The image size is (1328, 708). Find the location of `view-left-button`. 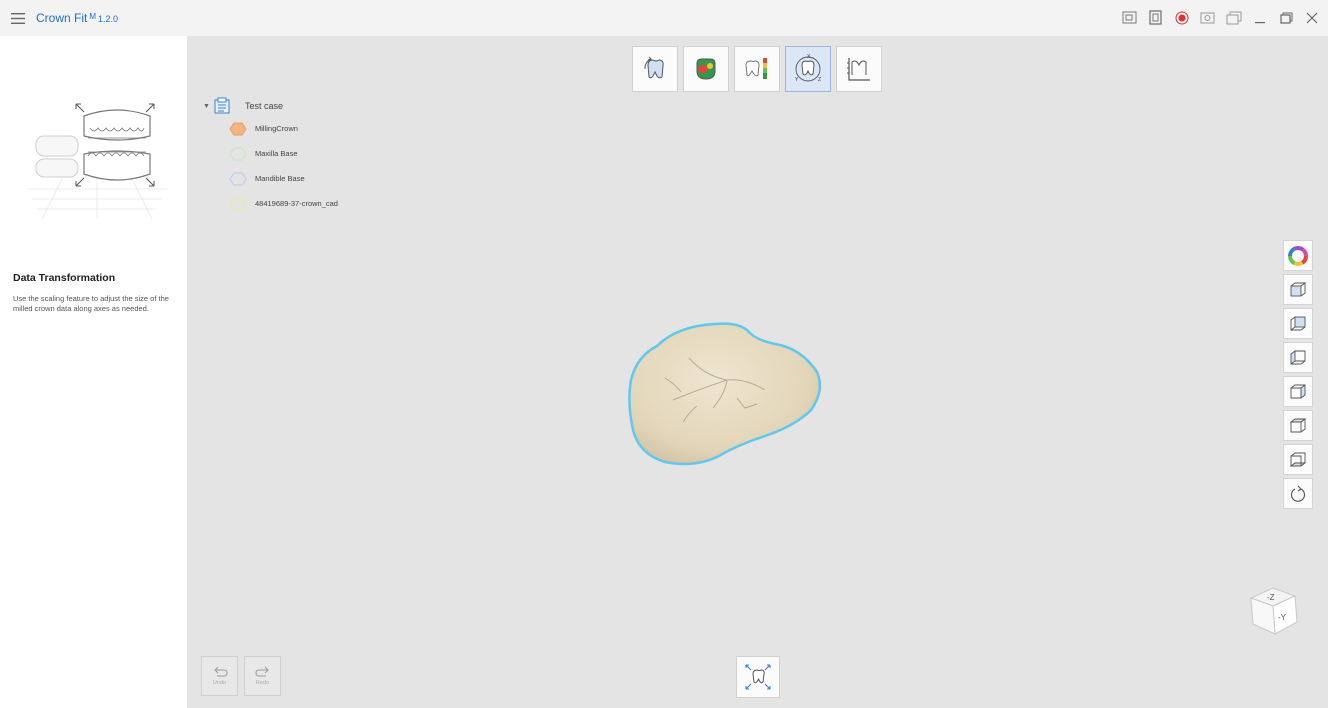

view-left-button is located at coordinates (1298, 357).